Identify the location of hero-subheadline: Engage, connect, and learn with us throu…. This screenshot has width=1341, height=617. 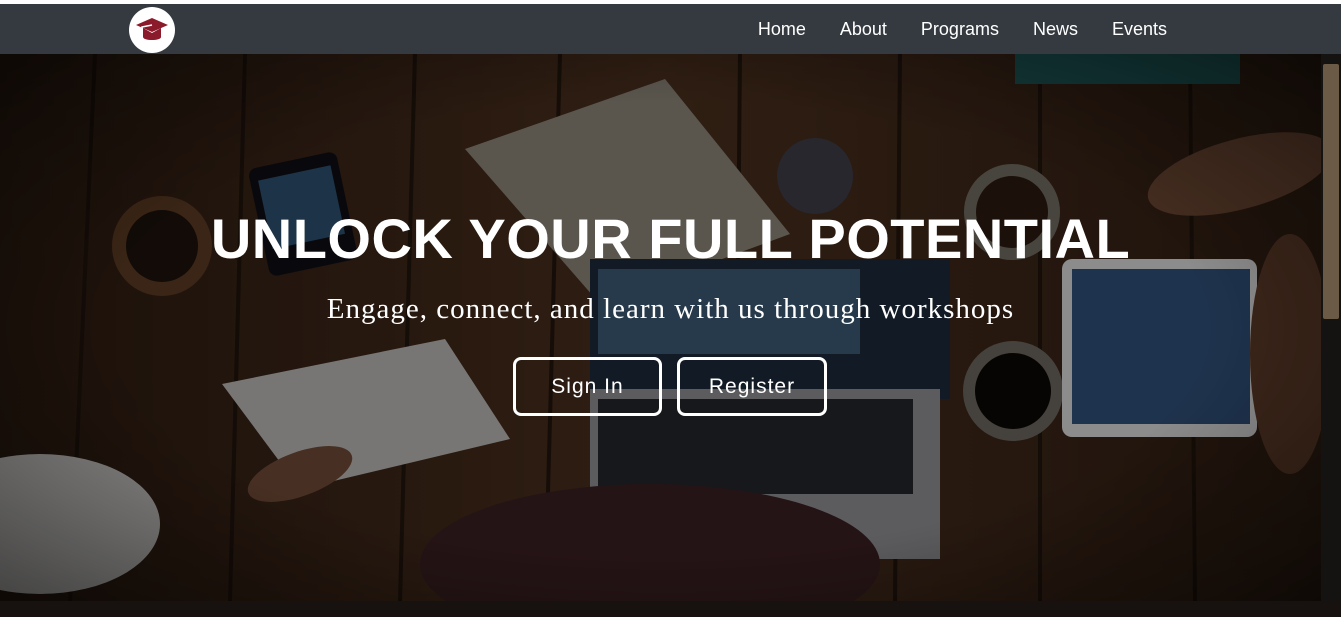
(670, 309).